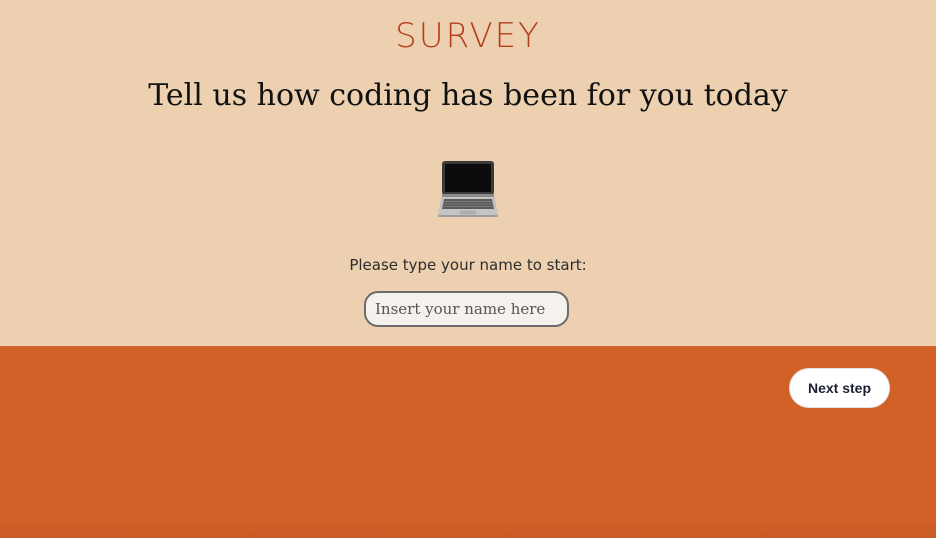 The height and width of the screenshot is (538, 936). I want to click on name-input, so click(466, 309).